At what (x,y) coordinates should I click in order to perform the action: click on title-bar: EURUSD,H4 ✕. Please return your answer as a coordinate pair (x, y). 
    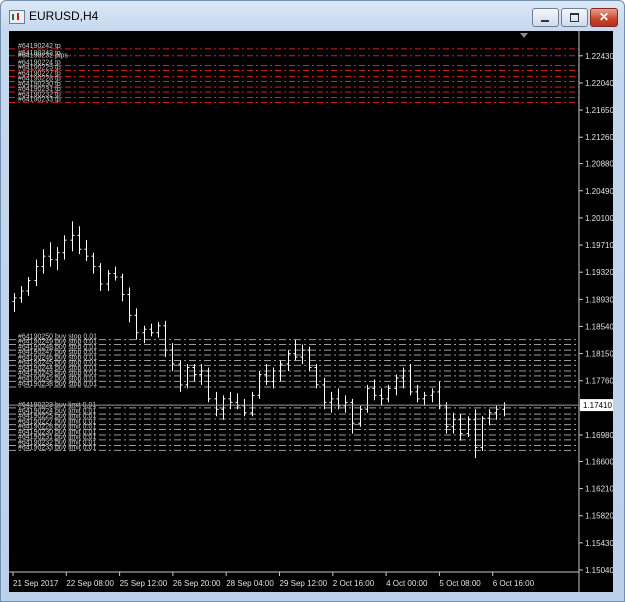
    Looking at the image, I should click on (312, 16).